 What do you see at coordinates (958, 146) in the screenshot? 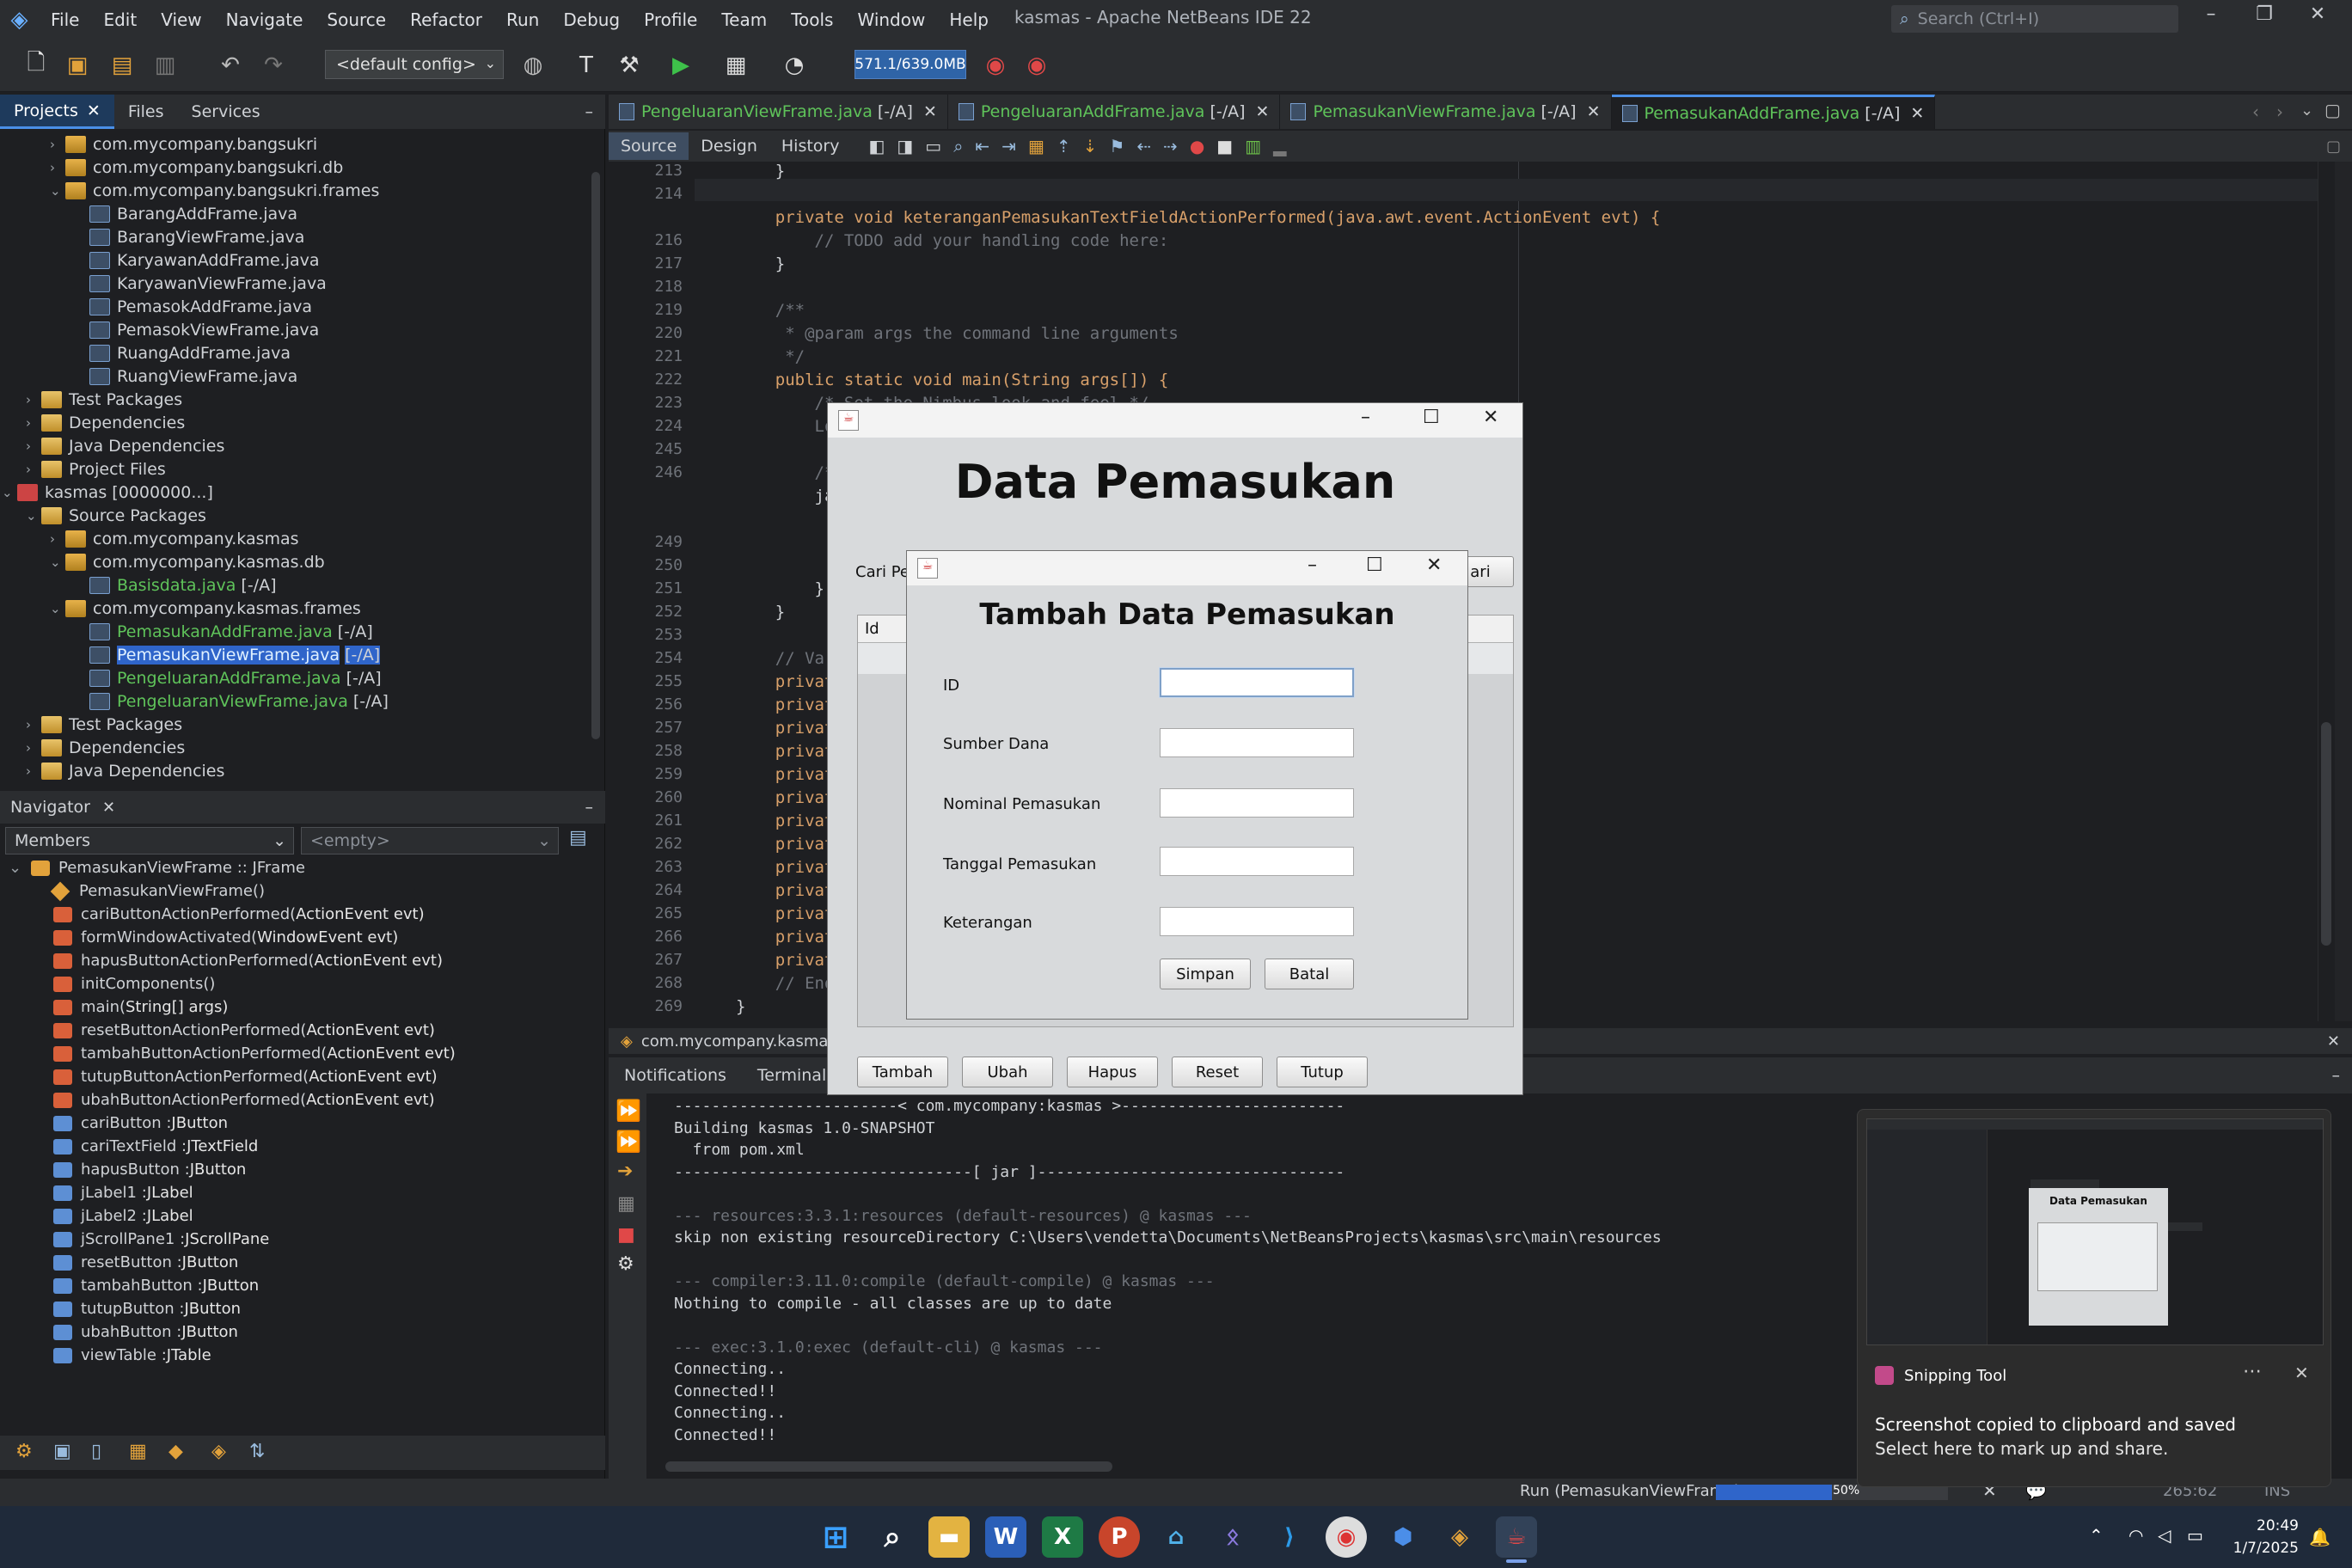
I see `find-icon: ⌕` at bounding box center [958, 146].